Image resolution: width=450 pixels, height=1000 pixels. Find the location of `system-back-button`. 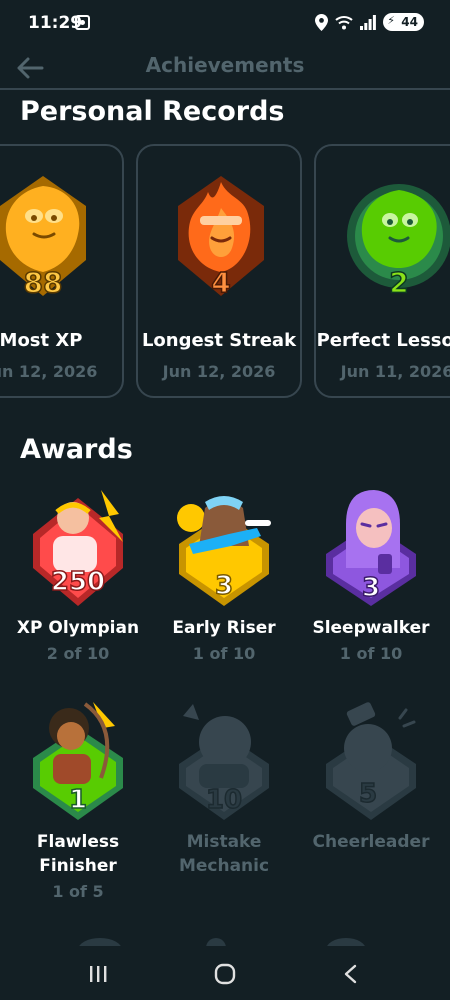

system-back-button is located at coordinates (350, 974).